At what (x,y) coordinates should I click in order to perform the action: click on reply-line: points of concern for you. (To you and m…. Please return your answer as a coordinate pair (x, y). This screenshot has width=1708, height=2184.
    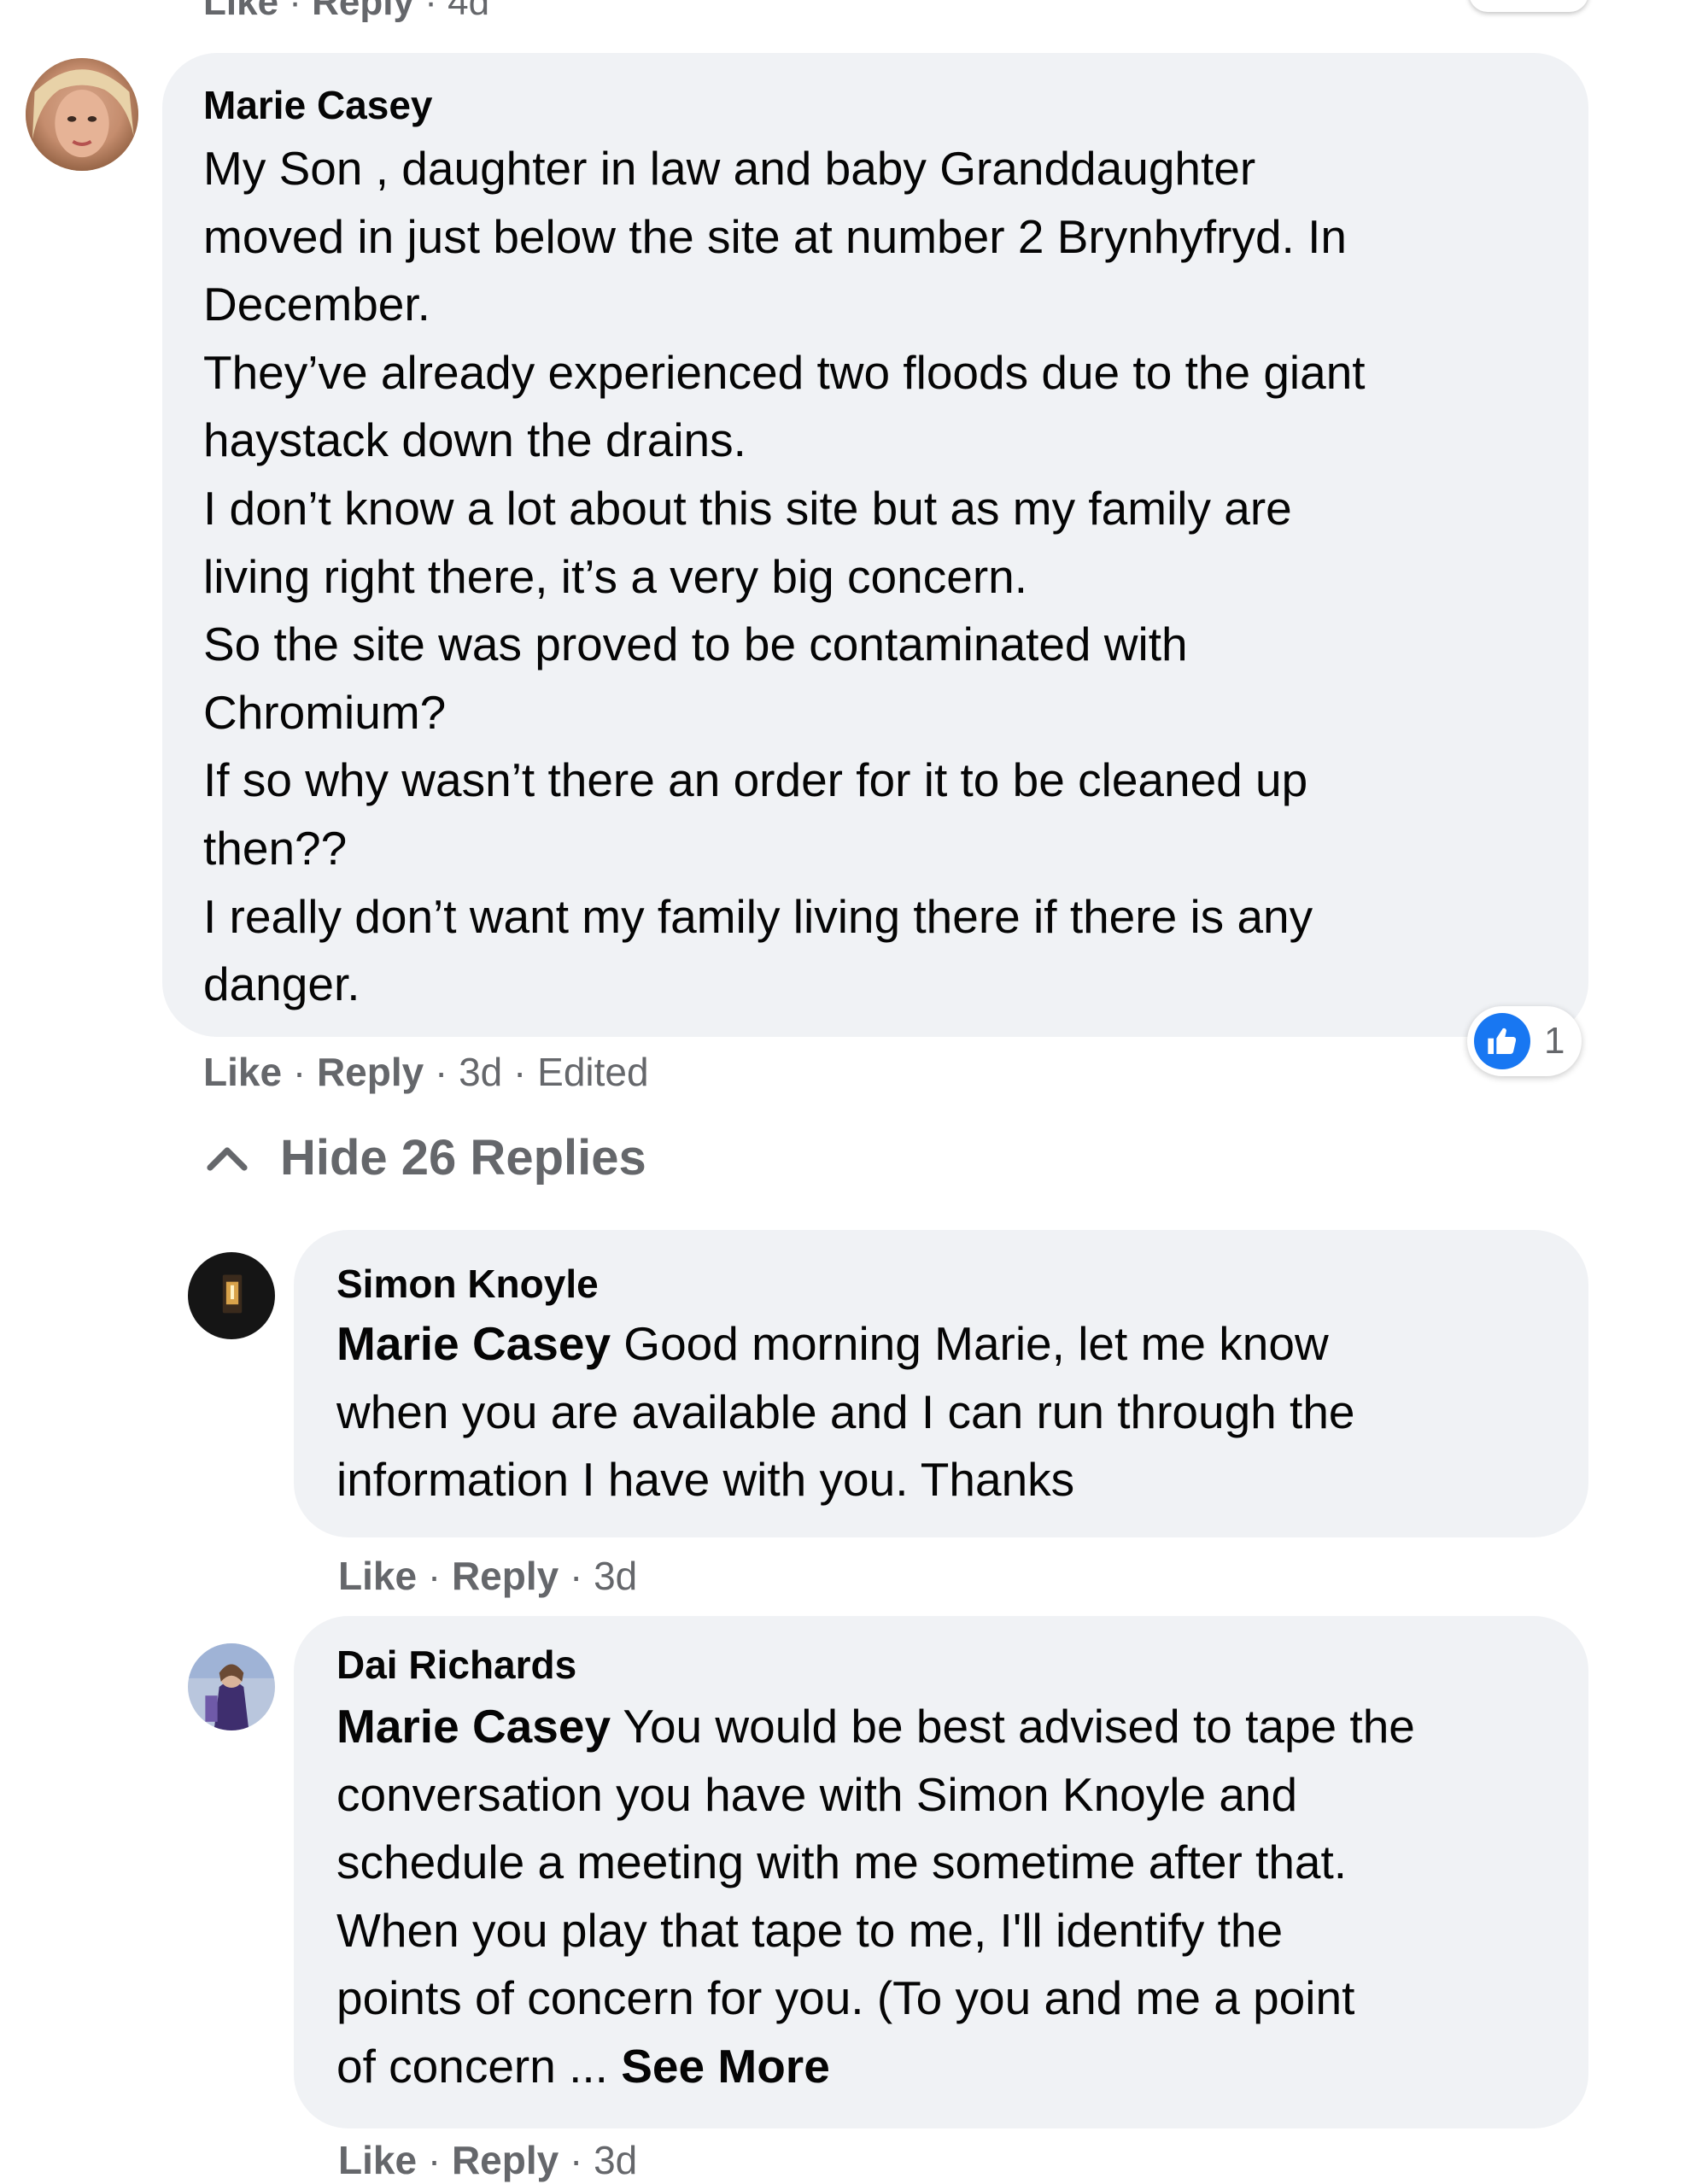
    Looking at the image, I should click on (845, 1998).